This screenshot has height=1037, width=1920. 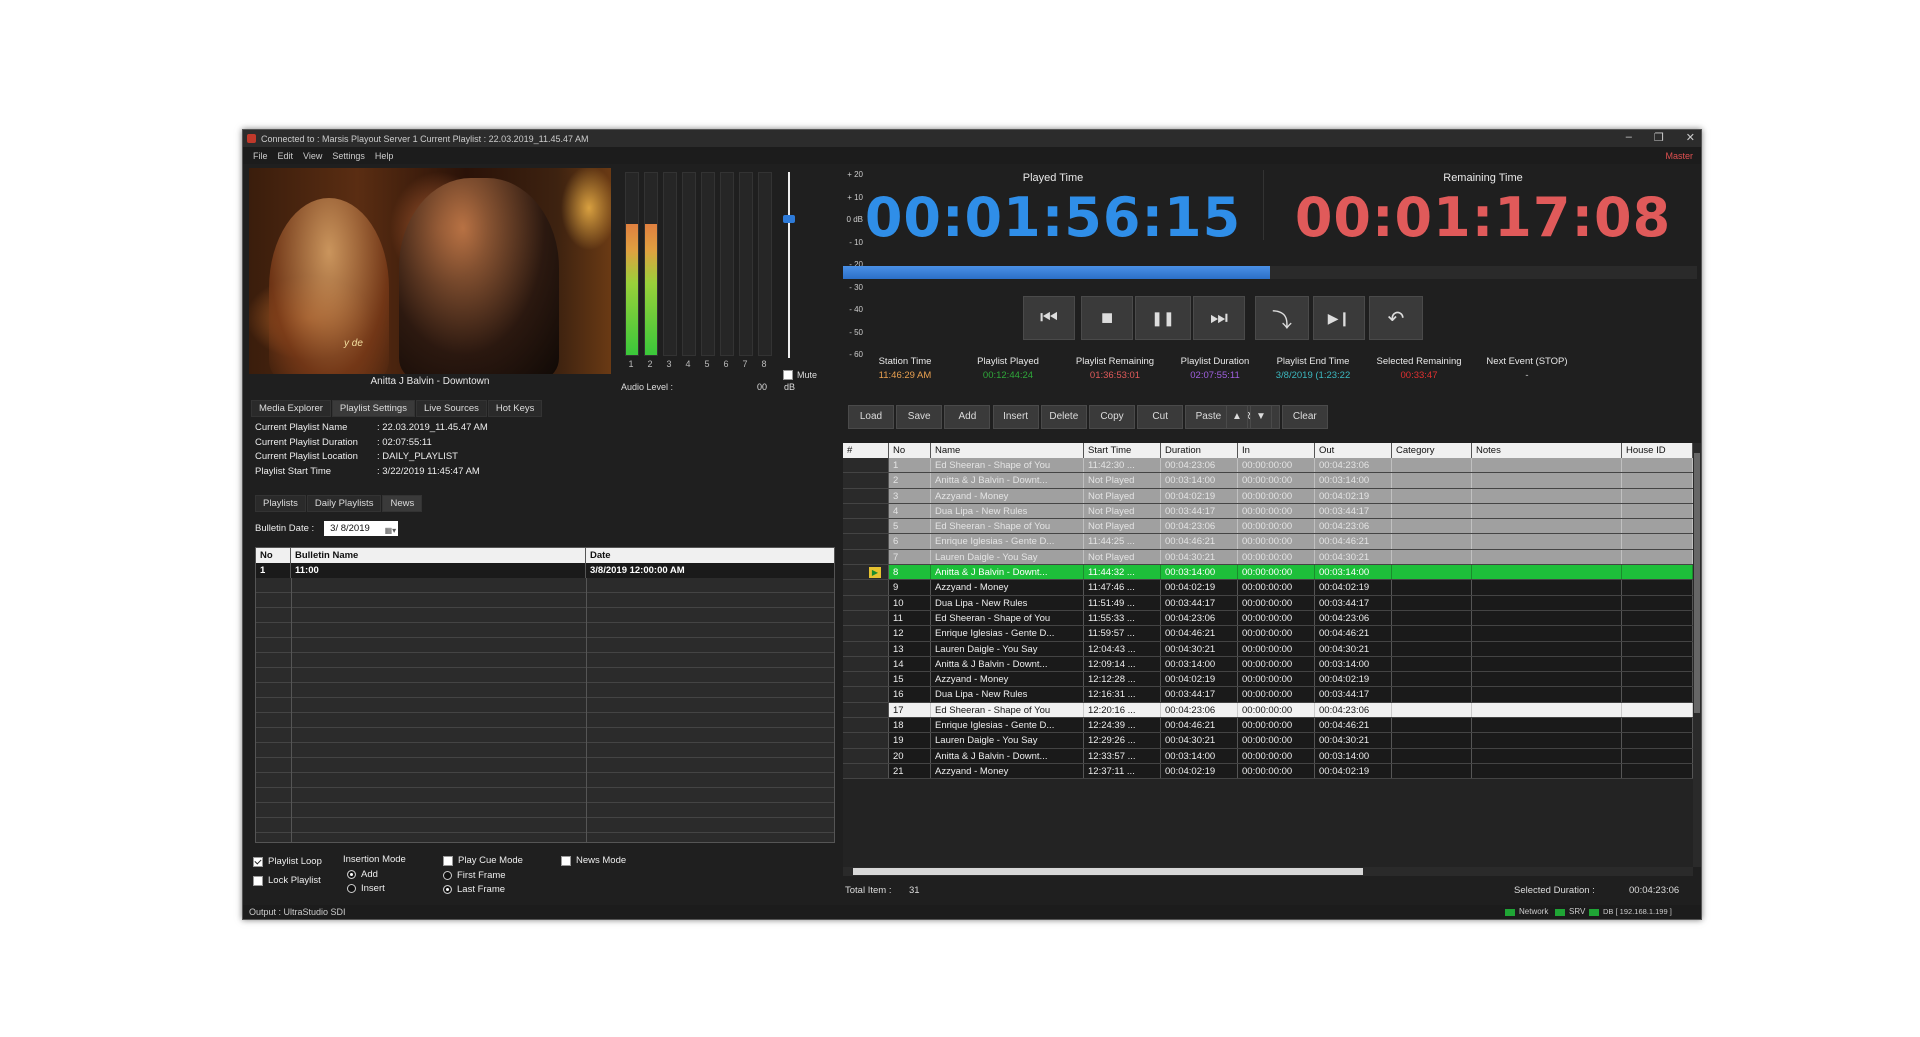 I want to click on mute-checkbox, so click(x=788, y=375).